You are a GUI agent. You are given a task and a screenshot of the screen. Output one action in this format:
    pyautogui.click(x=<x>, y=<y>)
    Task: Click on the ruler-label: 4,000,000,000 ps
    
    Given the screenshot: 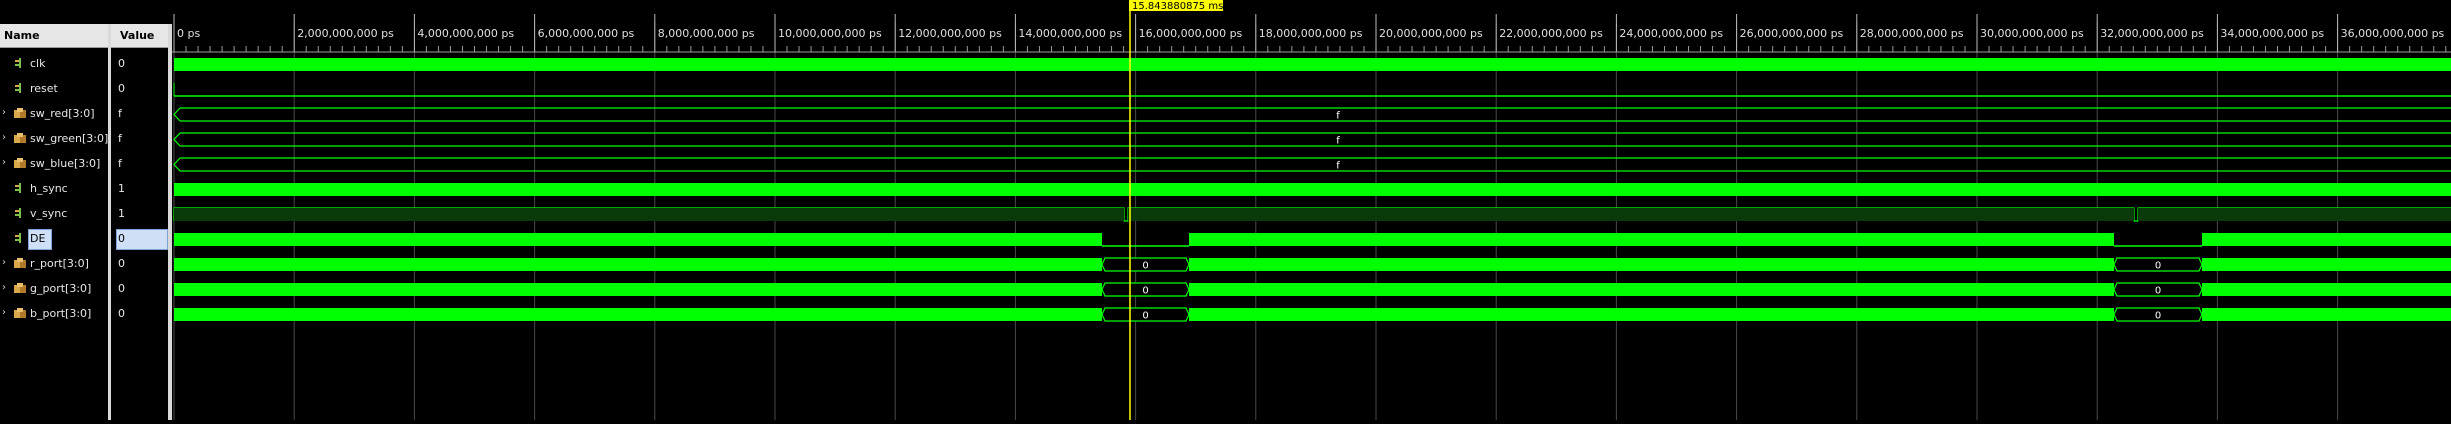 What is the action you would take?
    pyautogui.click(x=465, y=33)
    